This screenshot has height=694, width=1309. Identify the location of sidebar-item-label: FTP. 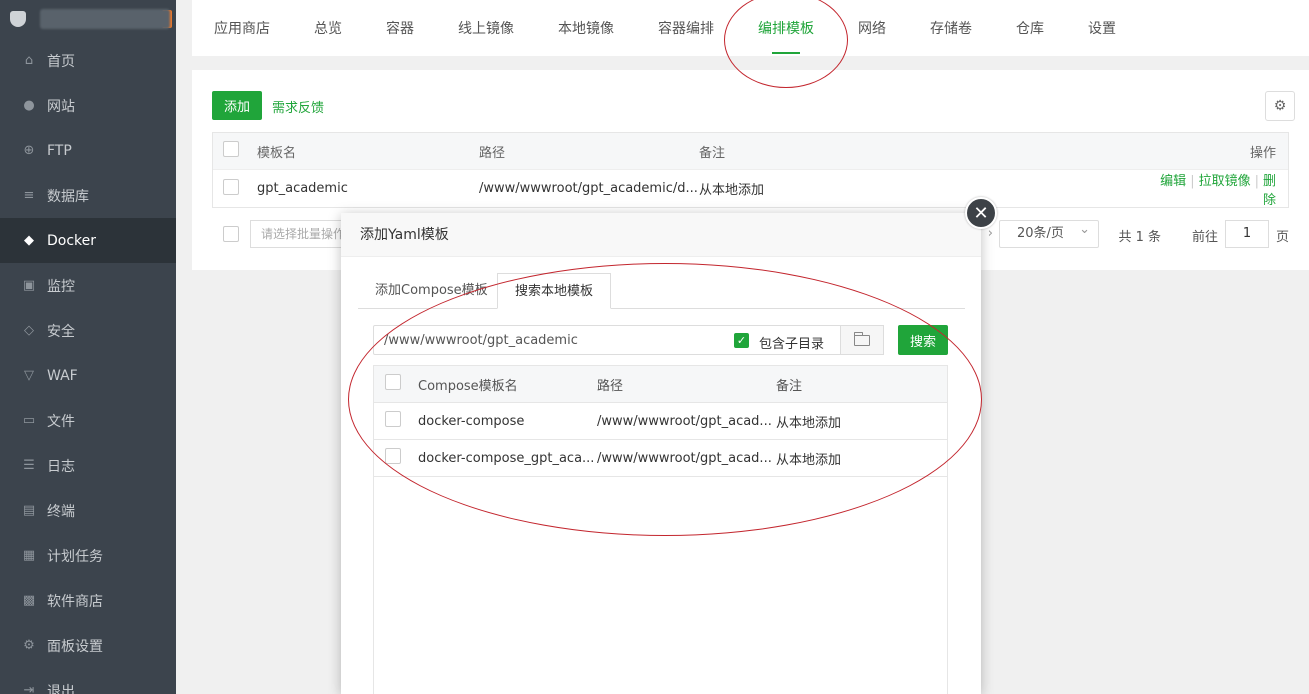
(59, 150).